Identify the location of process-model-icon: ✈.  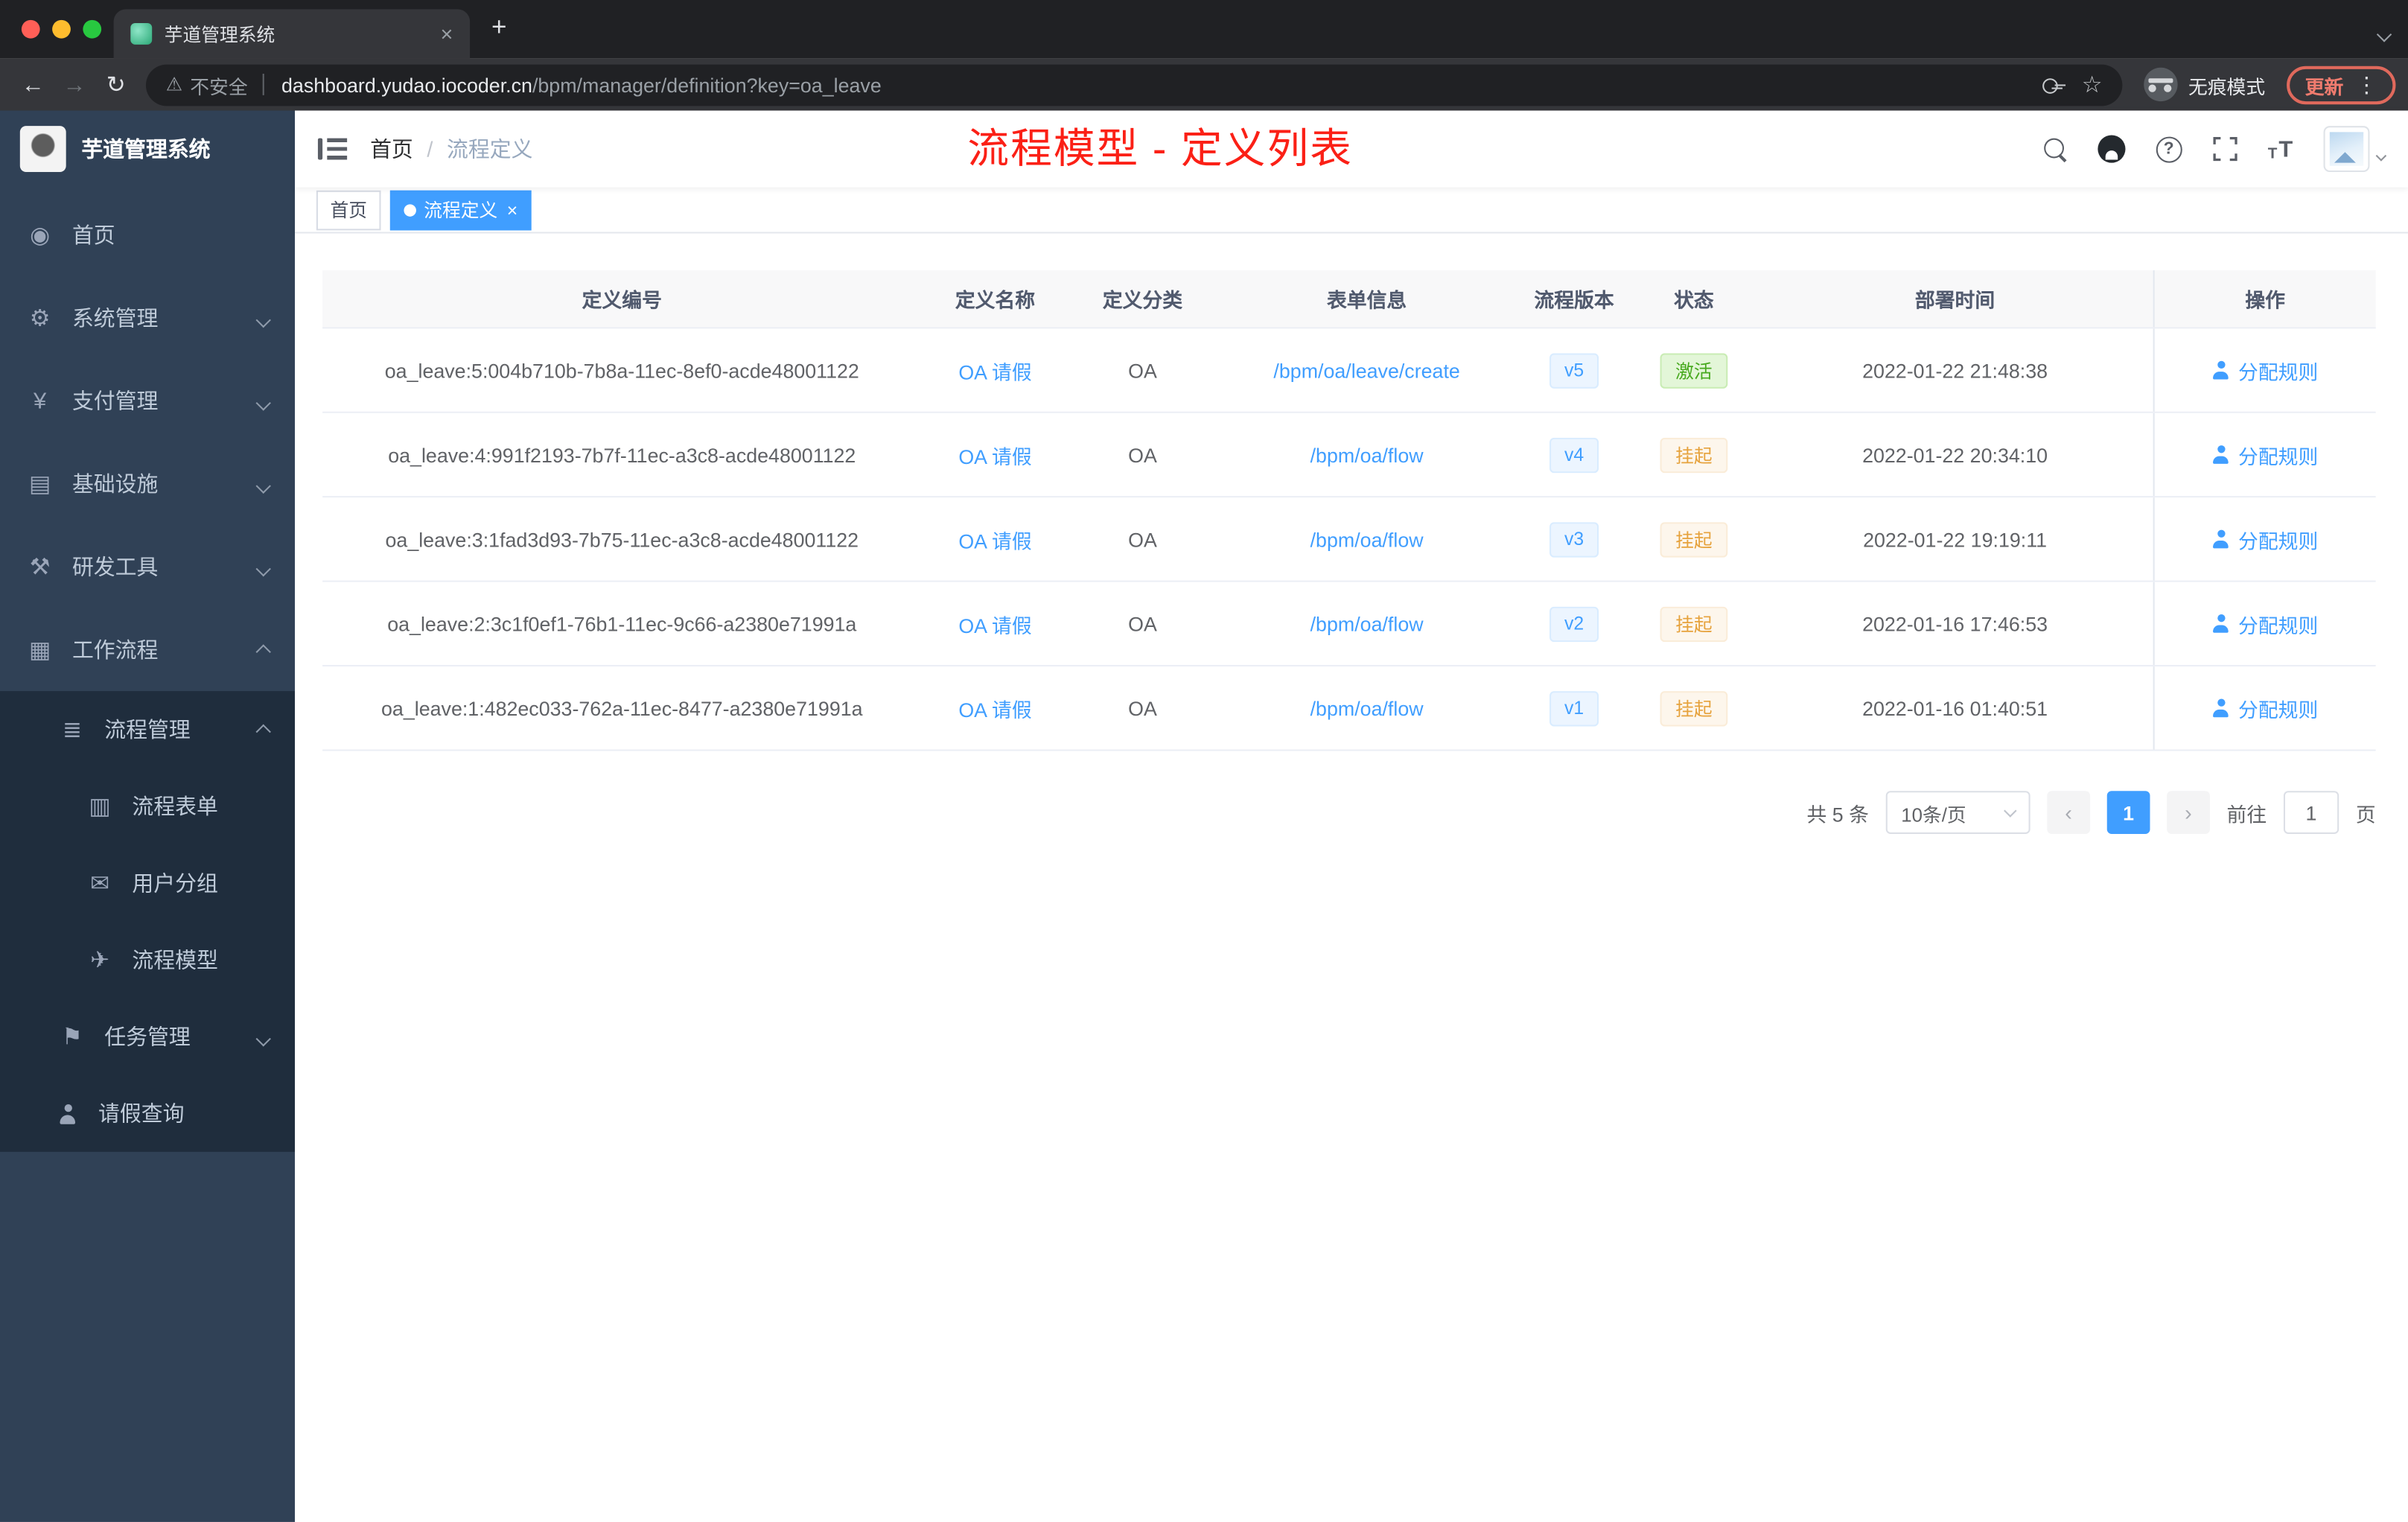
(100, 960).